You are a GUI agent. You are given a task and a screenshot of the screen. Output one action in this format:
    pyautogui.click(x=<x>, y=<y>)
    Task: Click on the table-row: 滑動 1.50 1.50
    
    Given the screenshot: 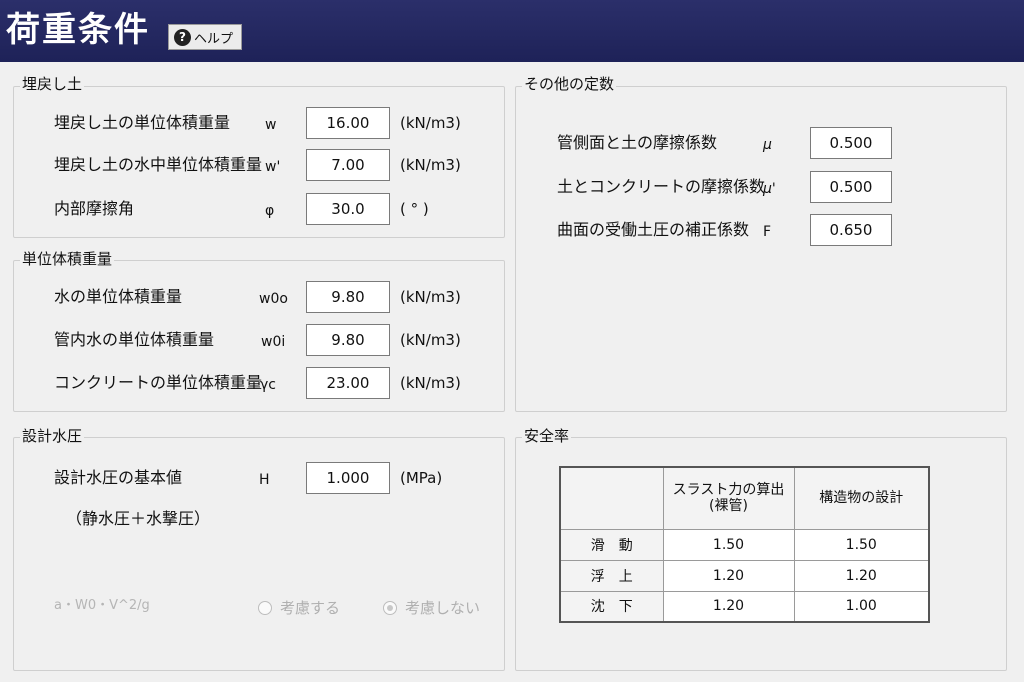 What is the action you would take?
    pyautogui.click(x=744, y=544)
    